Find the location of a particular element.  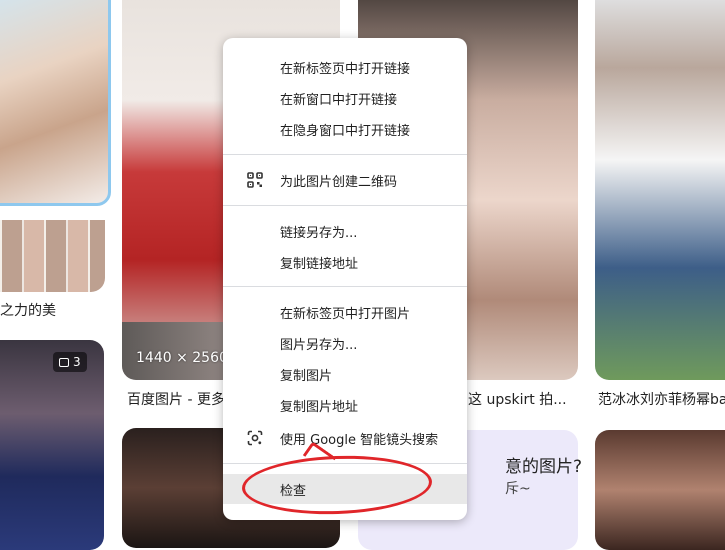

menu-item-label: 使用 Google 智能镜头搜索 is located at coordinates (359, 440).